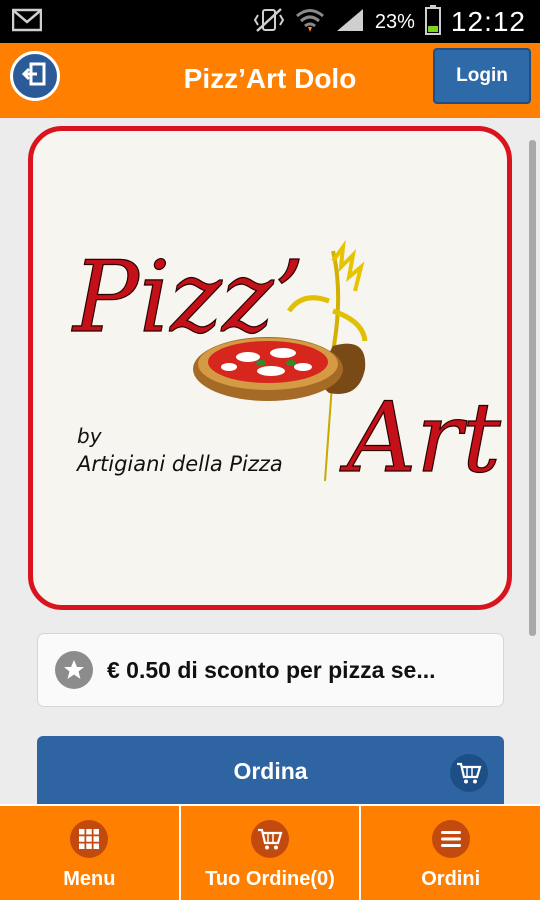 Image resolution: width=540 pixels, height=900 pixels. I want to click on nav-orders-label: Ordini, so click(451, 879).